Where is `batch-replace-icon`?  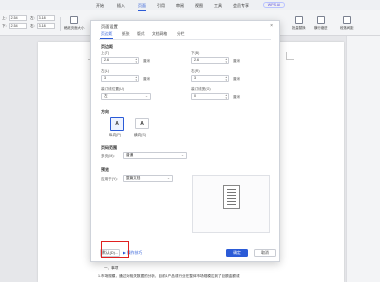 batch-replace-icon is located at coordinates (298, 20).